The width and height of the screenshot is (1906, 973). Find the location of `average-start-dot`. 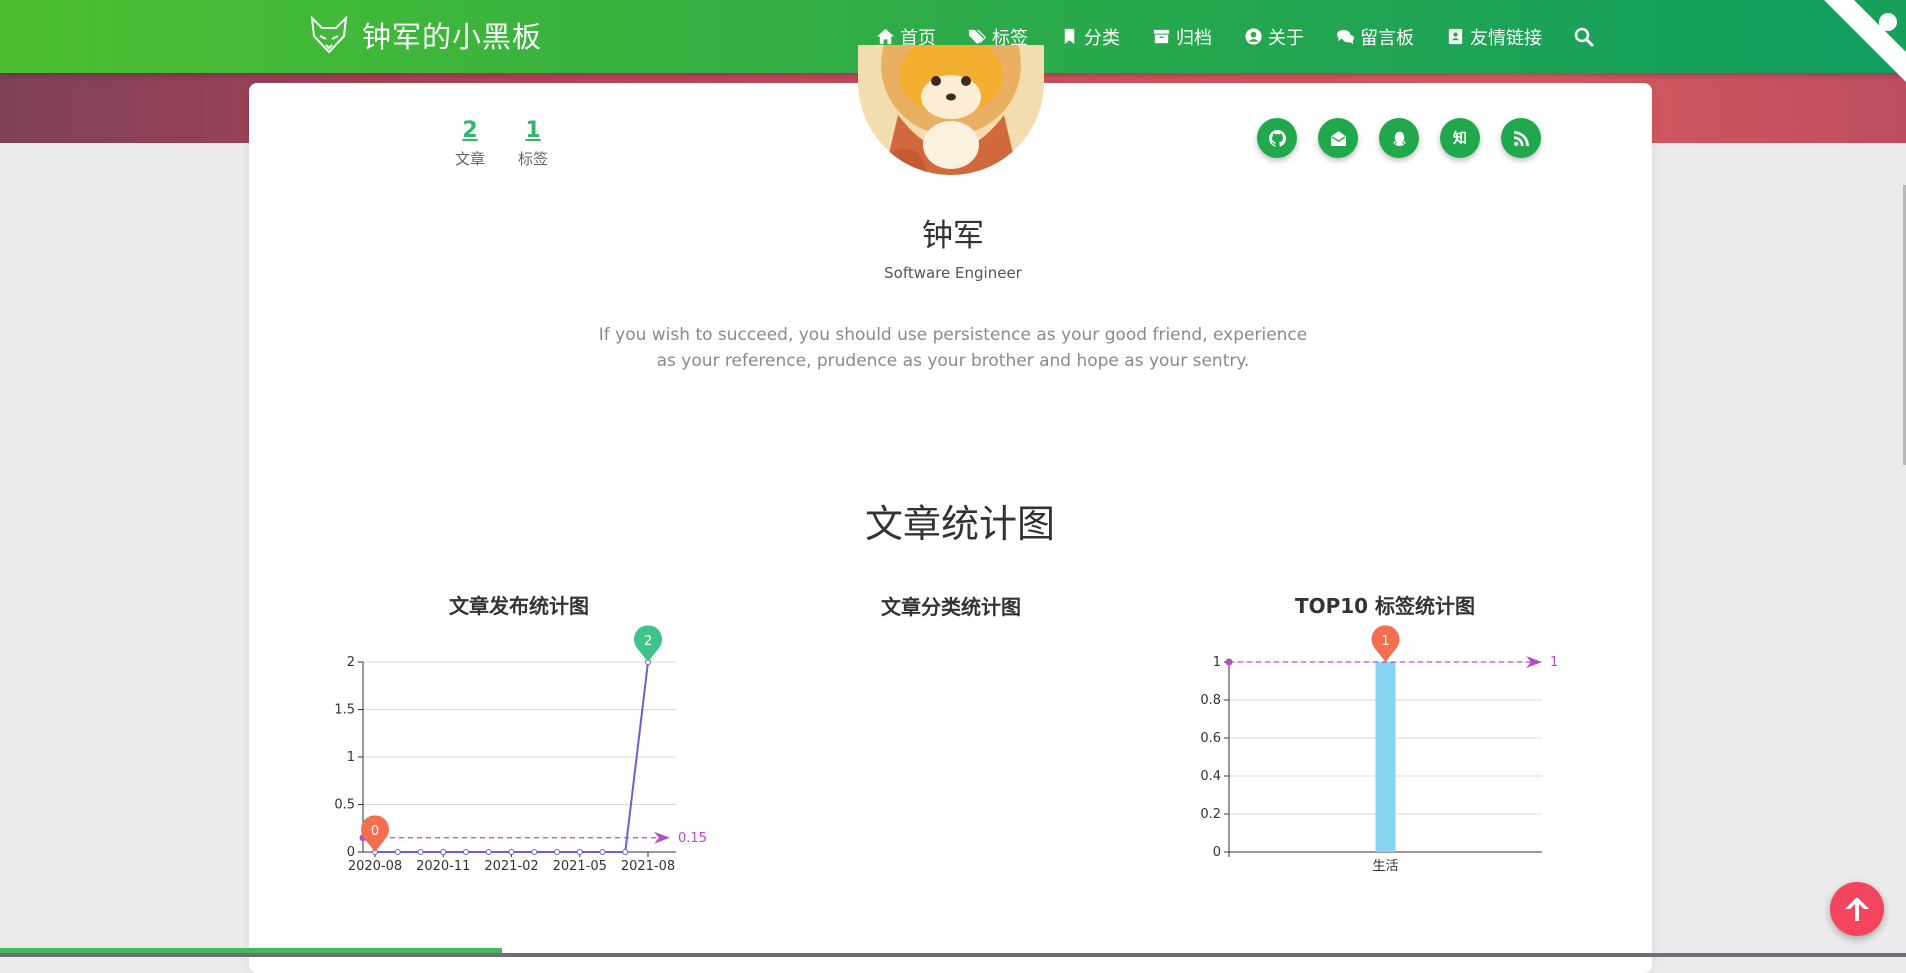

average-start-dot is located at coordinates (1229, 662).